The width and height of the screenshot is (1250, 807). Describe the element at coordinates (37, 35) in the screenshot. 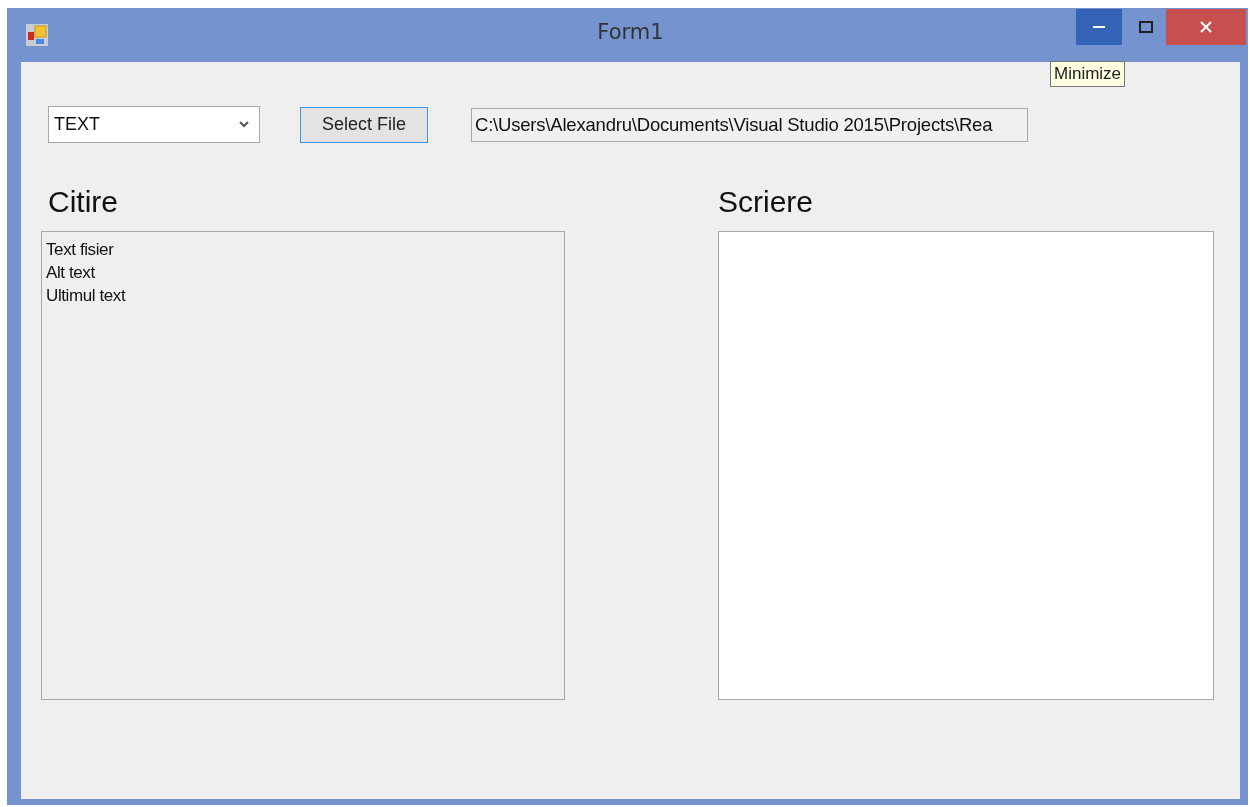

I see `app-icon` at that location.